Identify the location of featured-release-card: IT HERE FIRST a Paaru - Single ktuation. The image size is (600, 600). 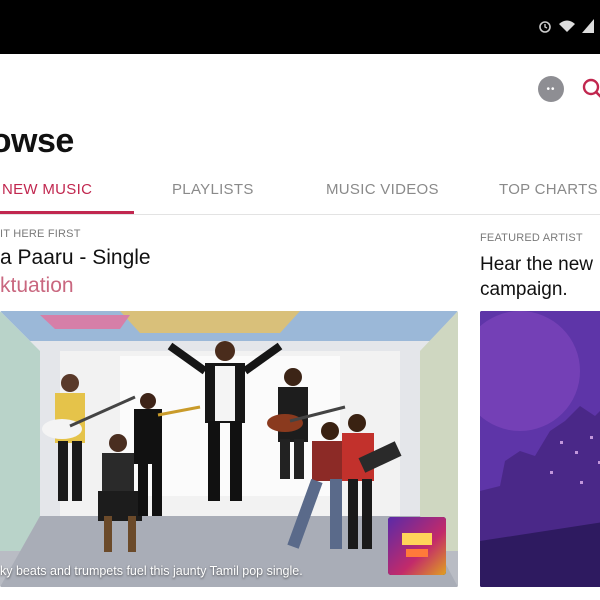
(230, 263).